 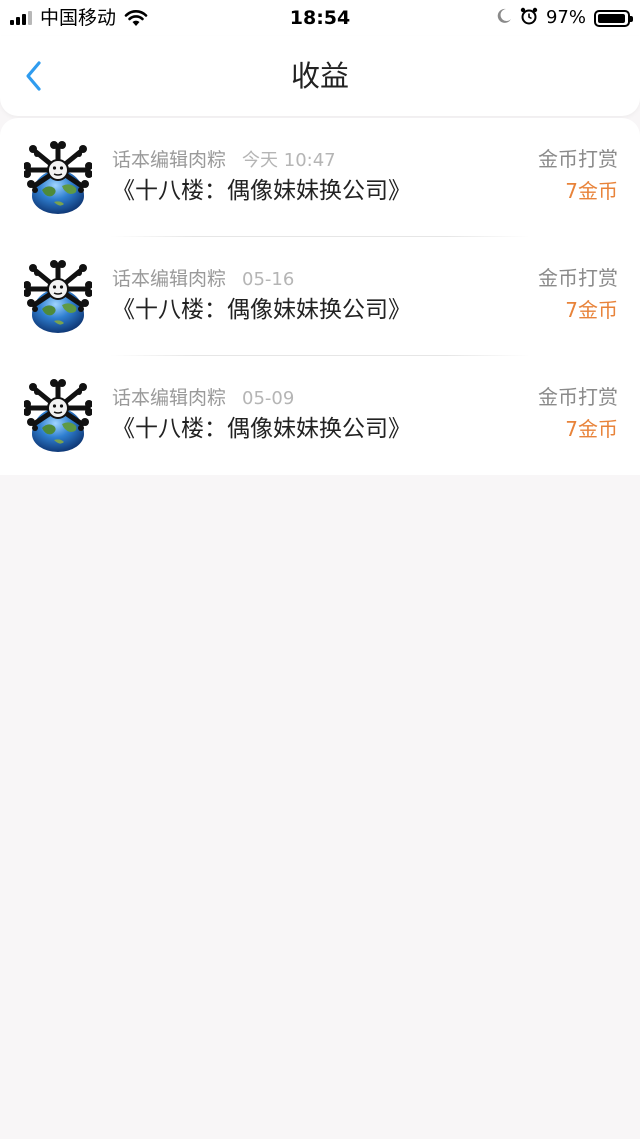 I want to click on status-bar: 中国移动 18:54 97%, so click(x=320, y=18).